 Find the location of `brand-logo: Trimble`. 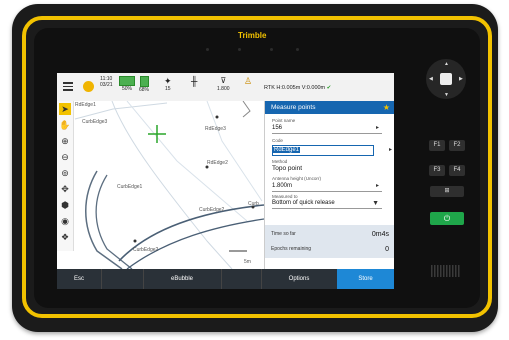

brand-logo: Trimble is located at coordinates (252, 35).